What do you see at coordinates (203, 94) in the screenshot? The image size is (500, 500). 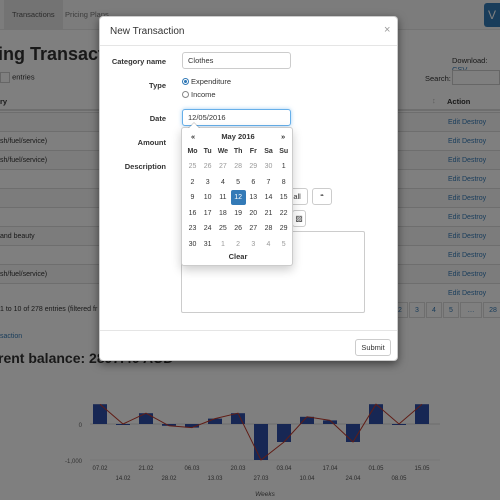 I see `radio-income-label: Income` at bounding box center [203, 94].